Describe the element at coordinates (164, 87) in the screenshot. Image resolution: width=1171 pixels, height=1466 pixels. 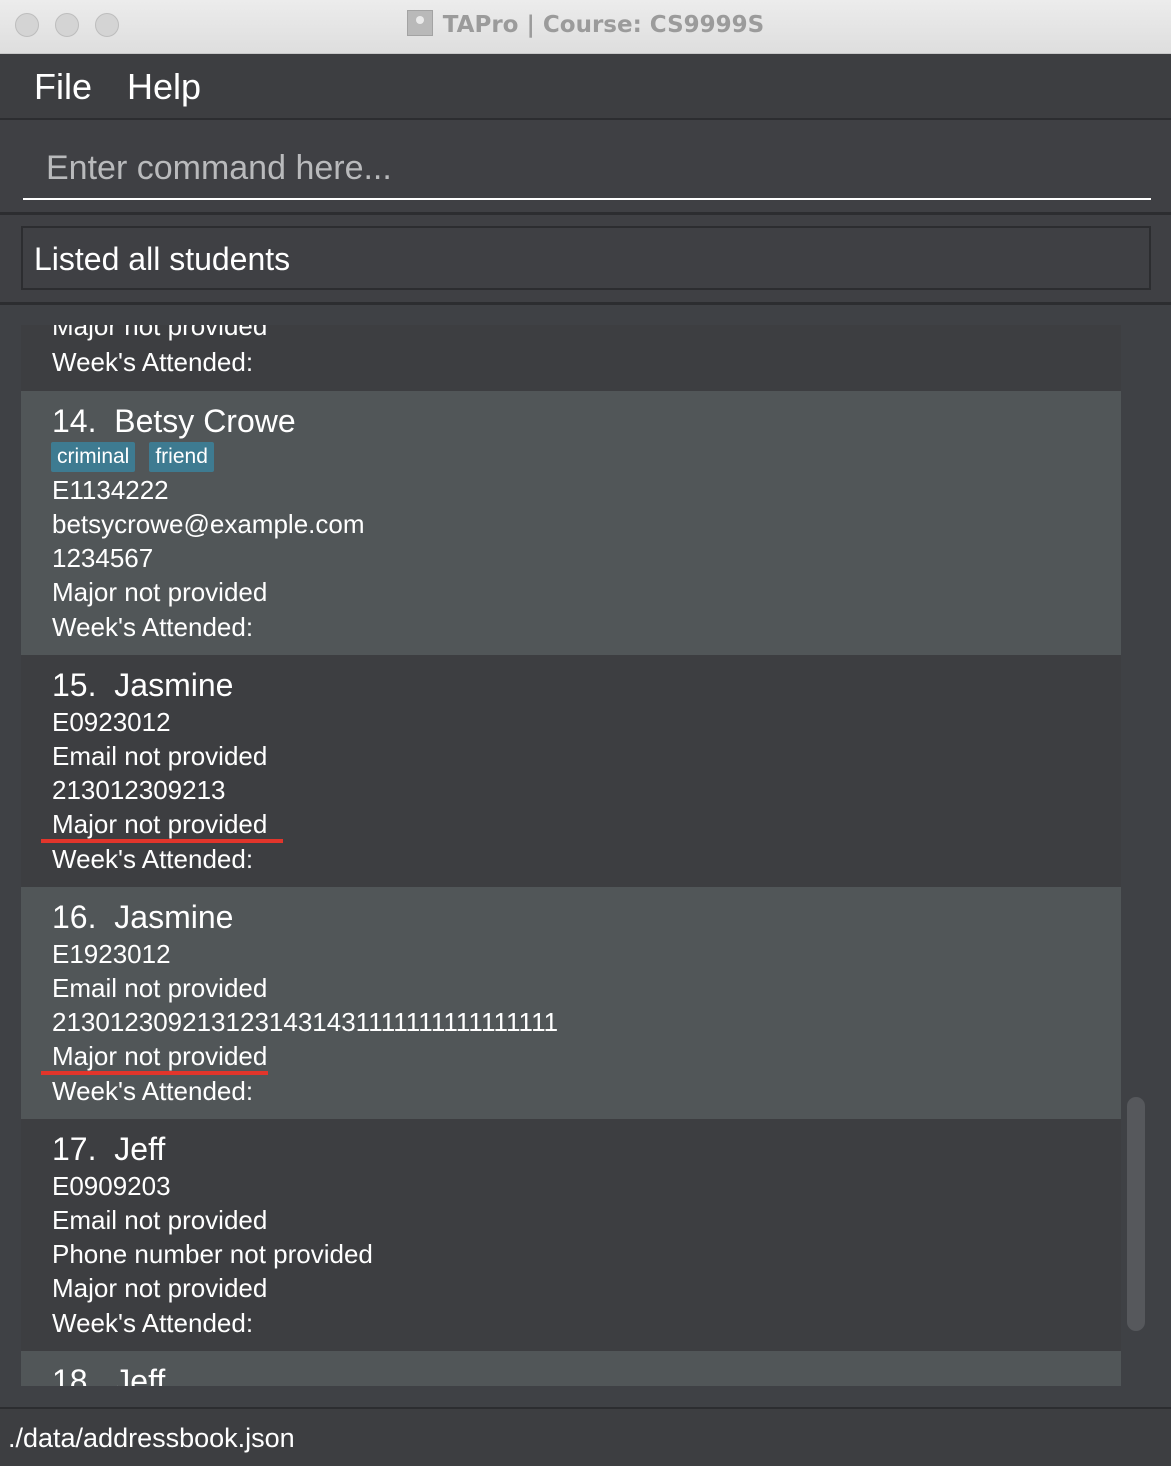
I see `menu-help: Help` at that location.